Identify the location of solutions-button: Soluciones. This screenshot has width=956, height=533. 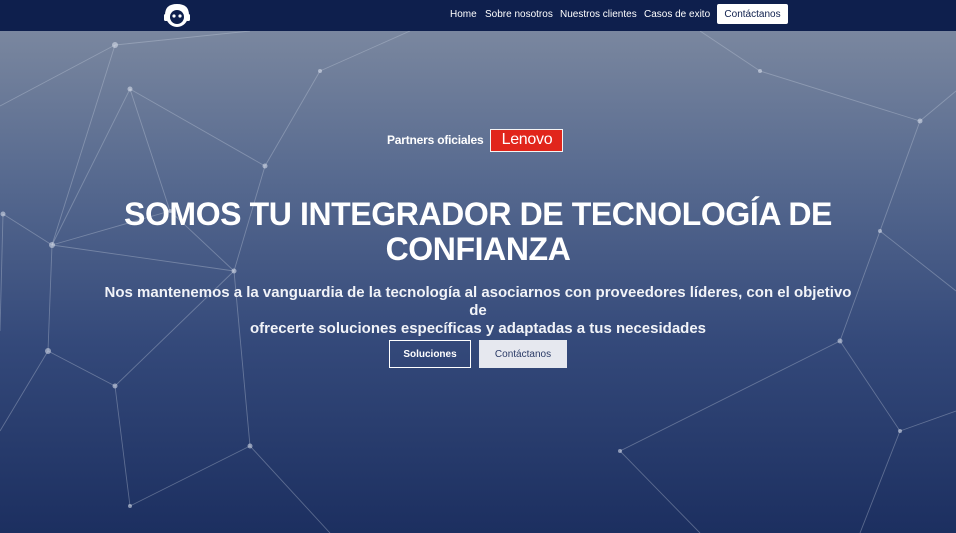
(430, 354).